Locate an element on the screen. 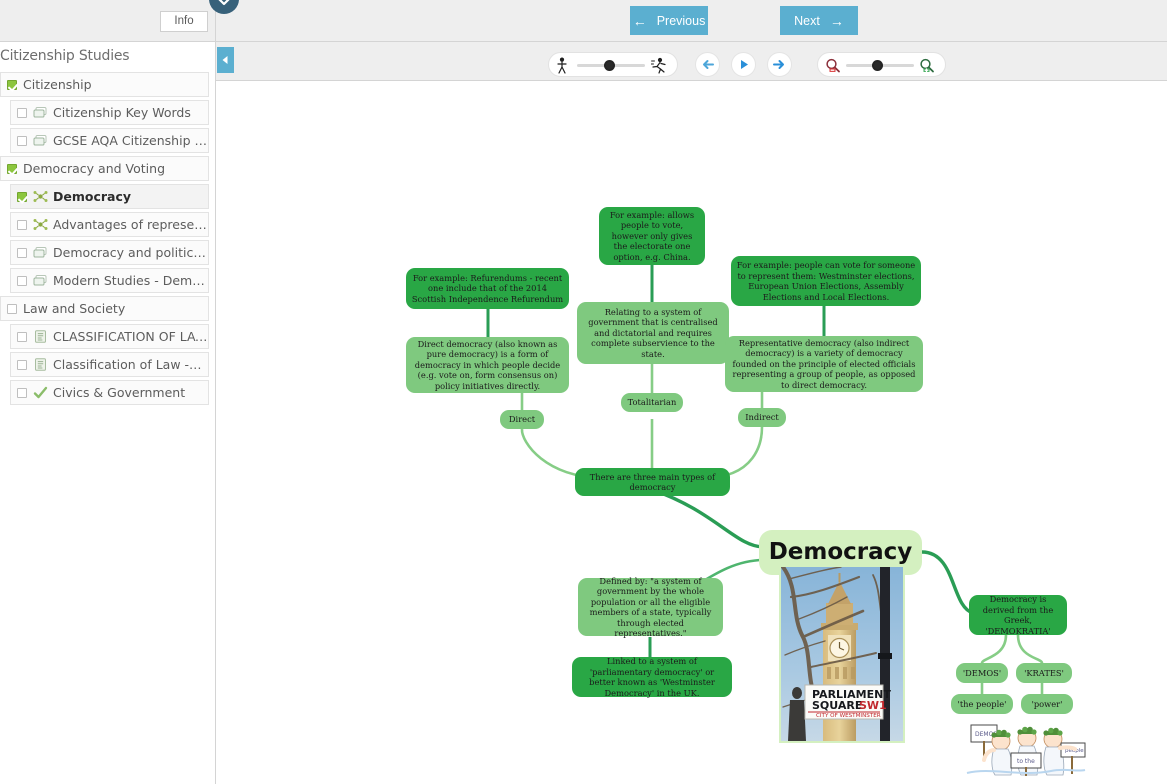  previous-button-label: Previous is located at coordinates (681, 20).